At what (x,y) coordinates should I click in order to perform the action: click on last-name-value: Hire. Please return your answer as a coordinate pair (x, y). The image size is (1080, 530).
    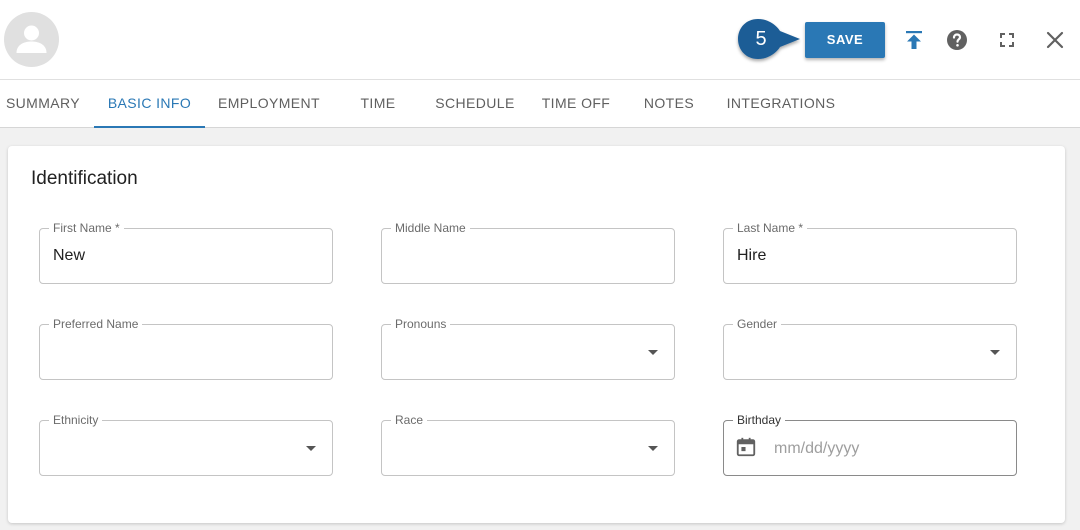
    Looking at the image, I should click on (752, 255).